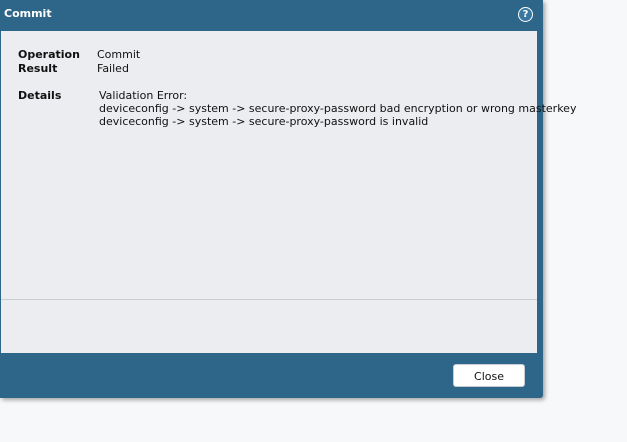  What do you see at coordinates (49, 54) in the screenshot?
I see `operation-label: Operation` at bounding box center [49, 54].